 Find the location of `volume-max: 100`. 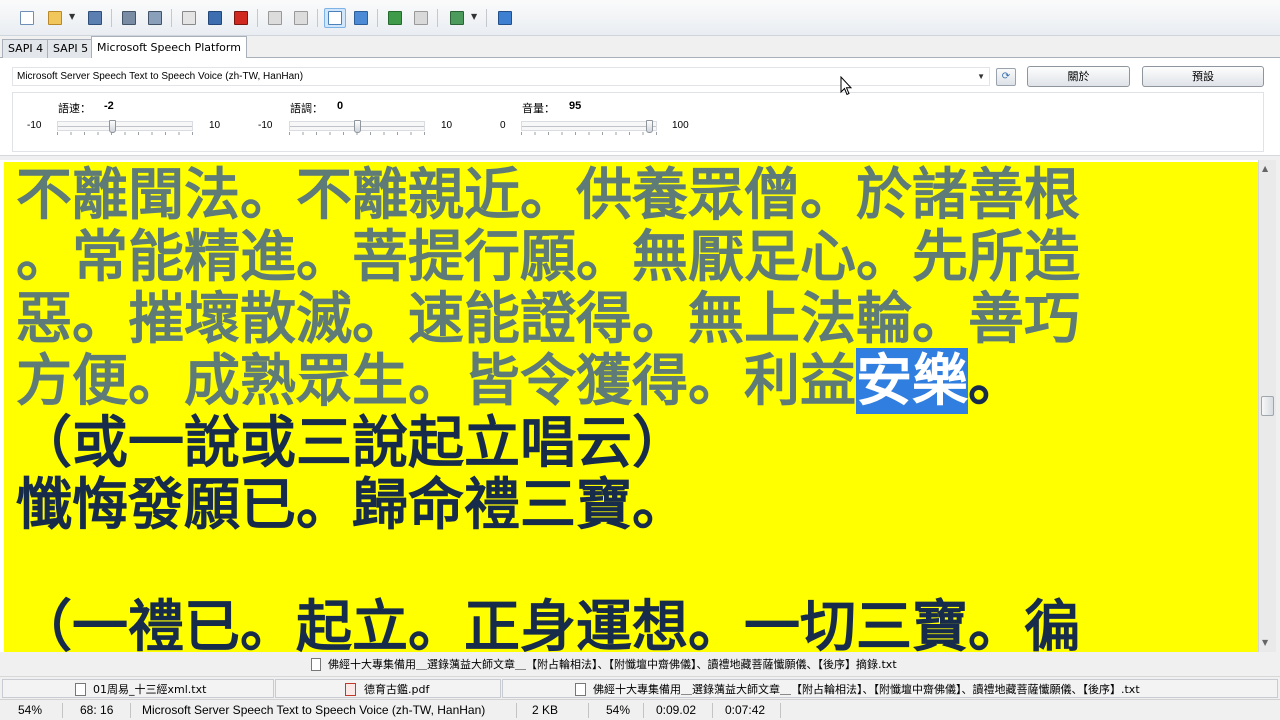

volume-max: 100 is located at coordinates (680, 125).